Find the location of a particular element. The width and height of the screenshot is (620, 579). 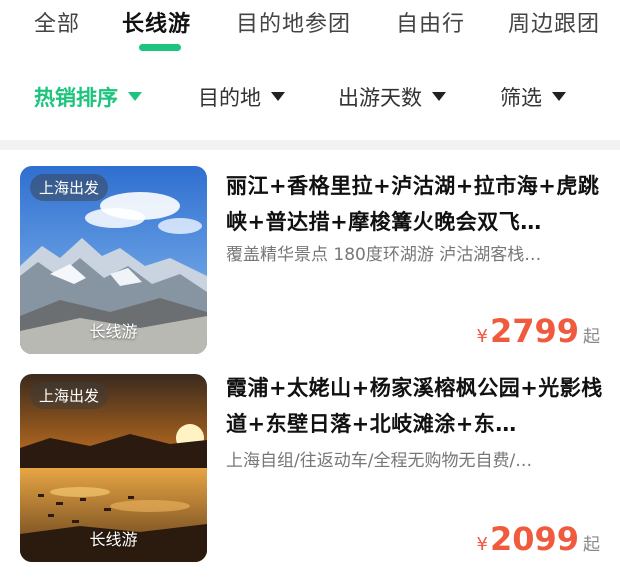

filter-days: 出游天数 is located at coordinates (392, 97).